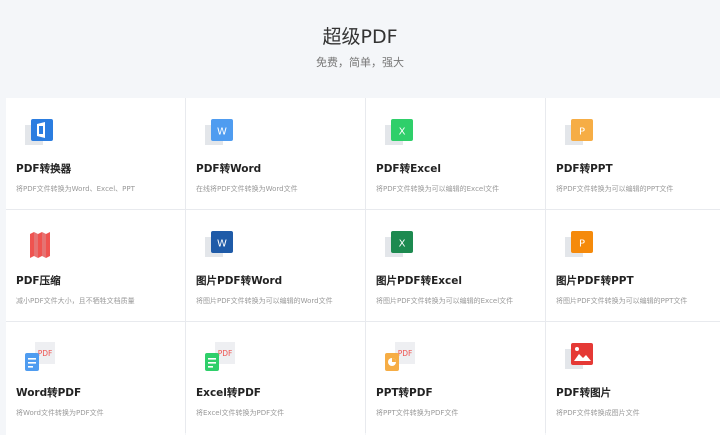 This screenshot has width=720, height=435. What do you see at coordinates (229, 169) in the screenshot?
I see `tool-title: PDF转Word` at bounding box center [229, 169].